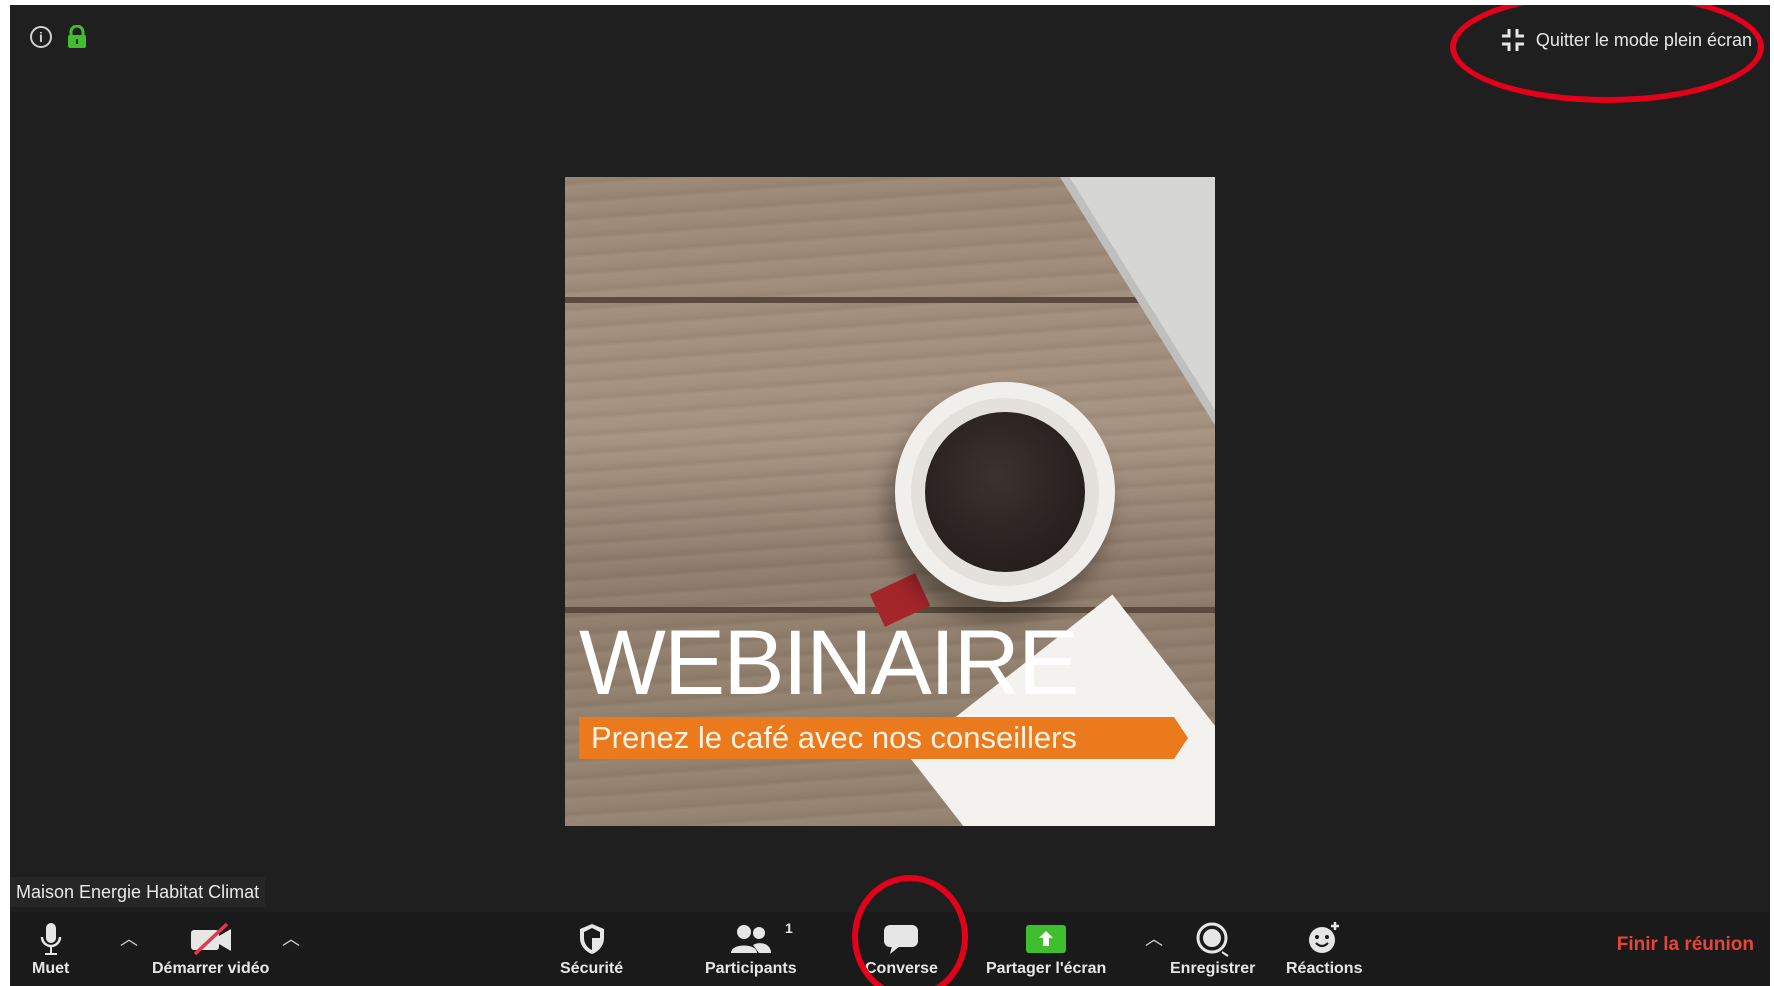 This screenshot has width=1774, height=986. I want to click on shield-icon, so click(591, 939).